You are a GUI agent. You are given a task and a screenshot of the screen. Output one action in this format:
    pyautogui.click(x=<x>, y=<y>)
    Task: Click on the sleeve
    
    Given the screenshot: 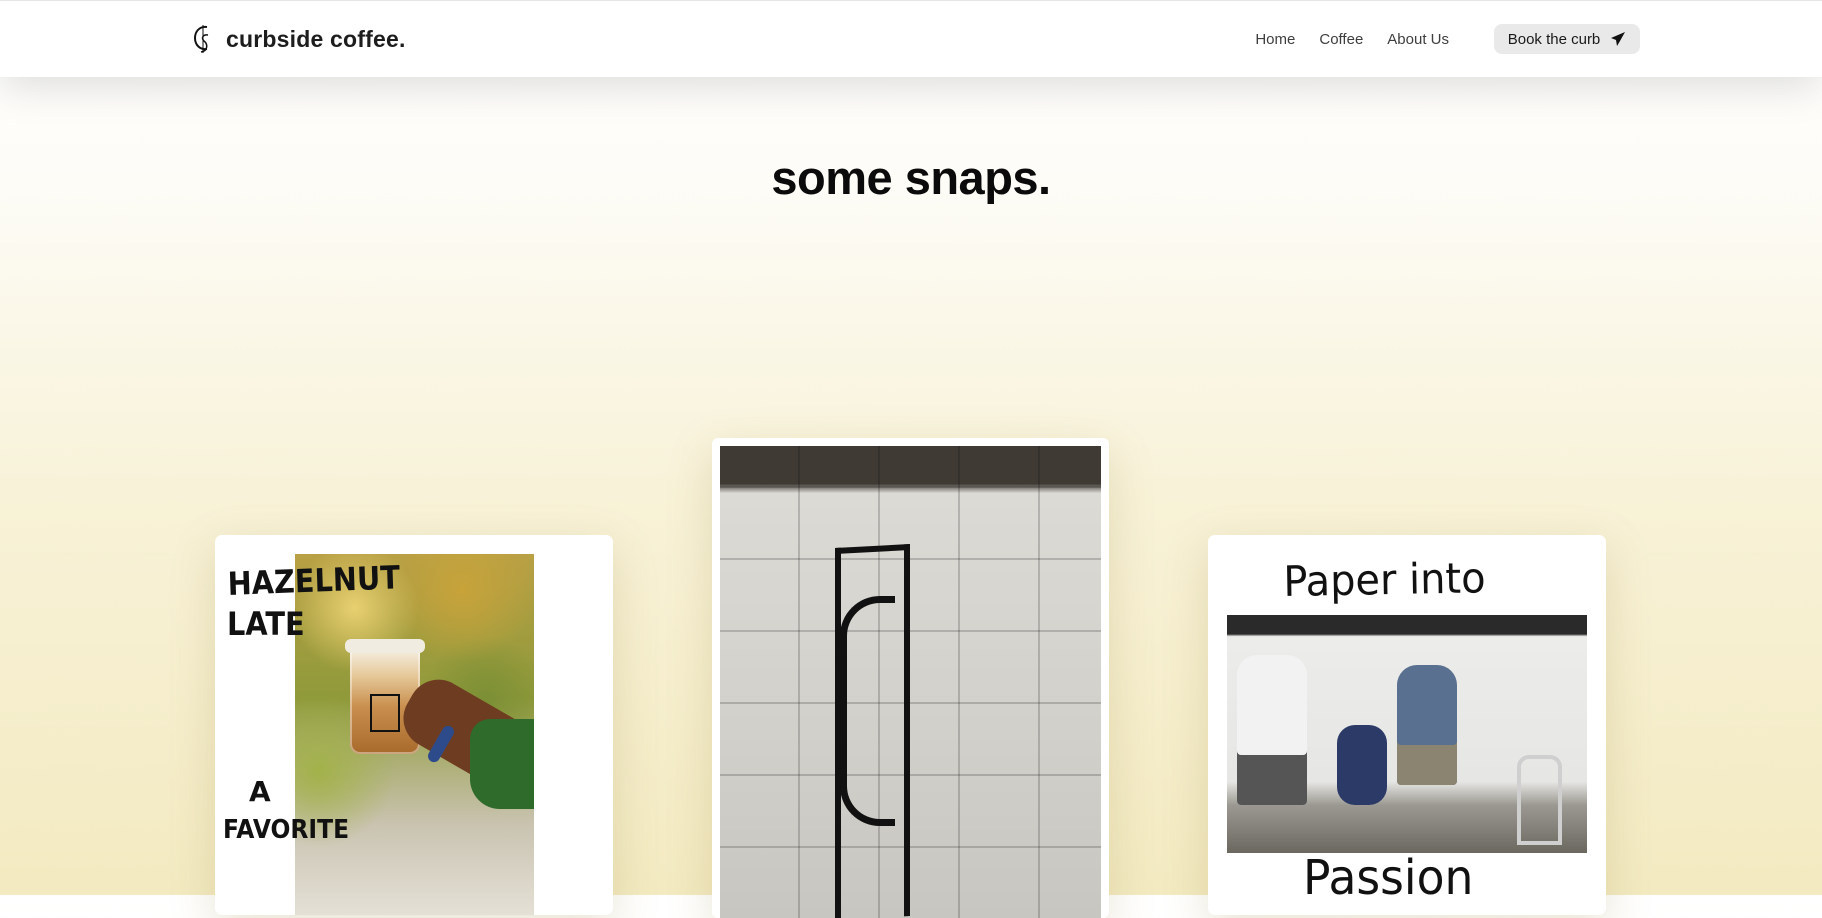 What is the action you would take?
    pyautogui.click(x=502, y=764)
    